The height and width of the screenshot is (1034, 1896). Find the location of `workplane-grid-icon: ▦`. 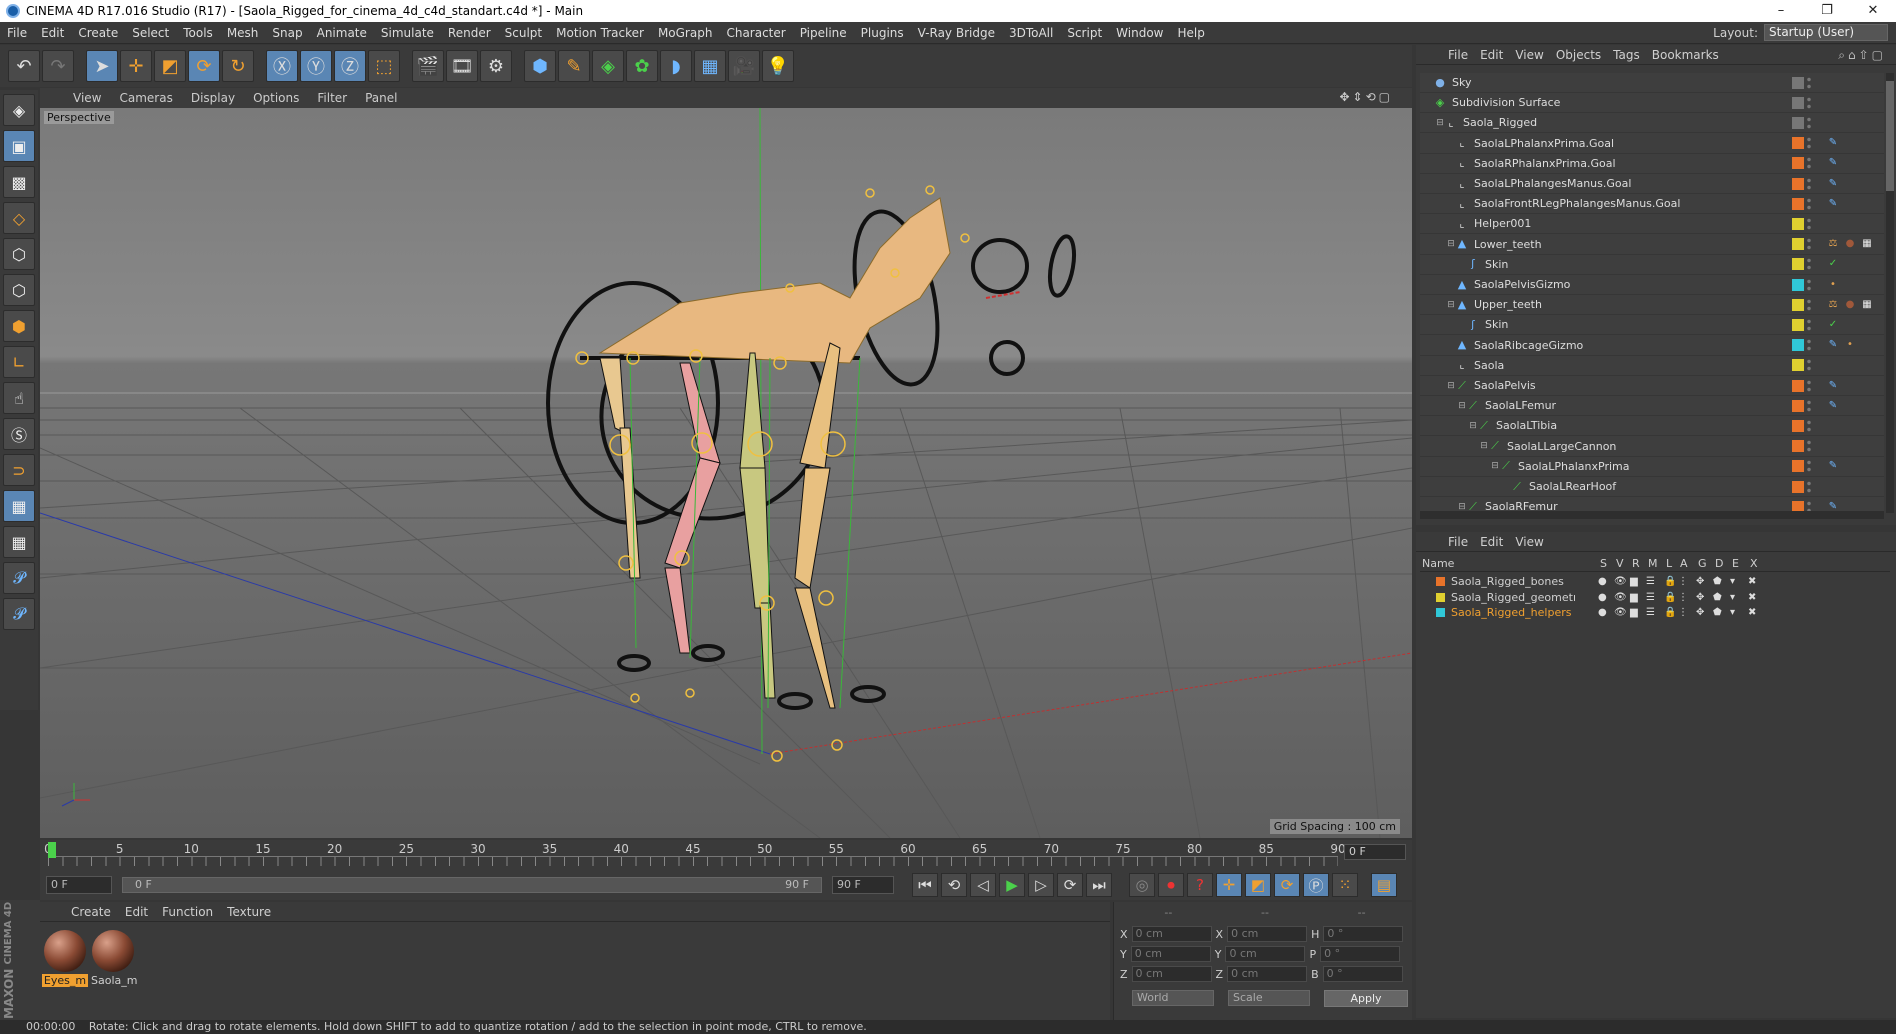

workplane-grid-icon: ▦ is located at coordinates (19, 506).